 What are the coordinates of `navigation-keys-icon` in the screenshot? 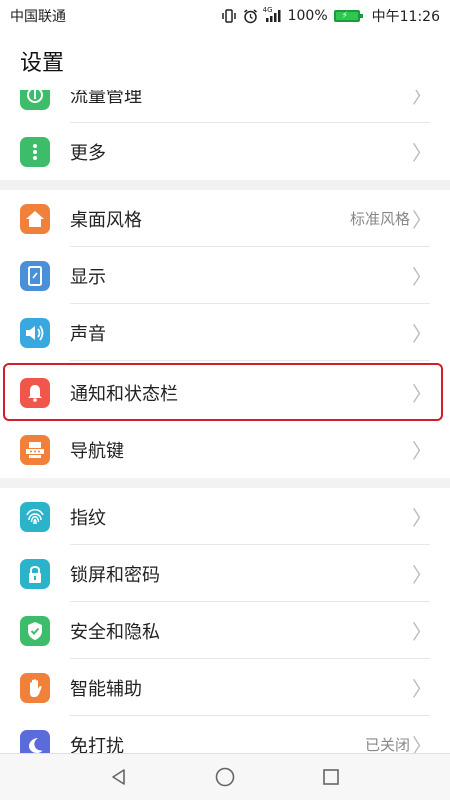 It's located at (35, 449).